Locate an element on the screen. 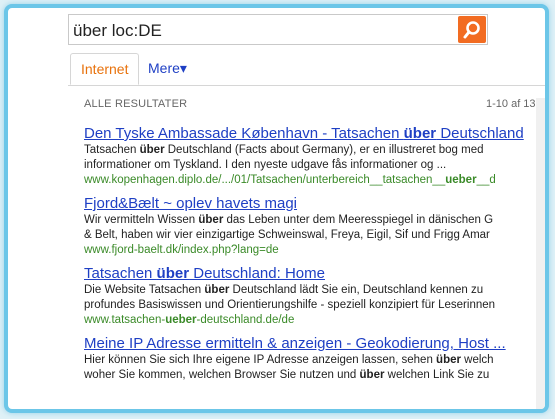 This screenshot has width=555, height=419. search-input is located at coordinates (263, 31).